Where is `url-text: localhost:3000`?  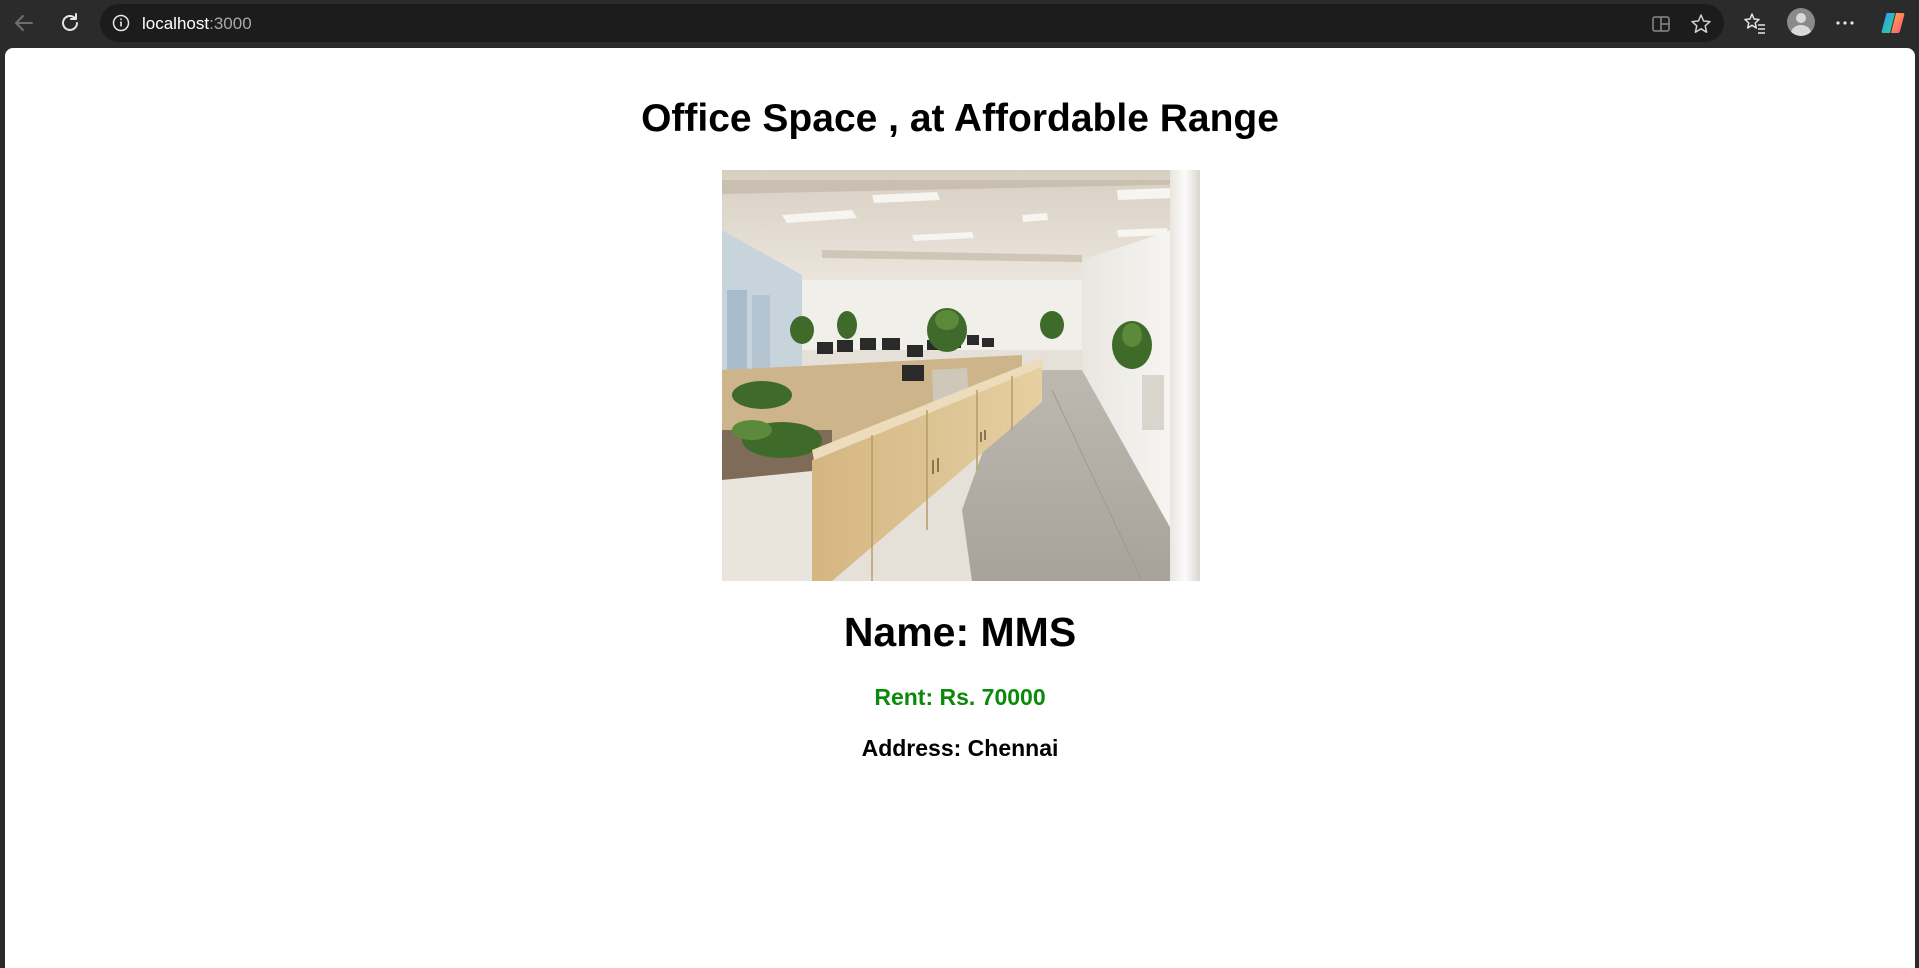
url-text: localhost:3000 is located at coordinates (197, 24).